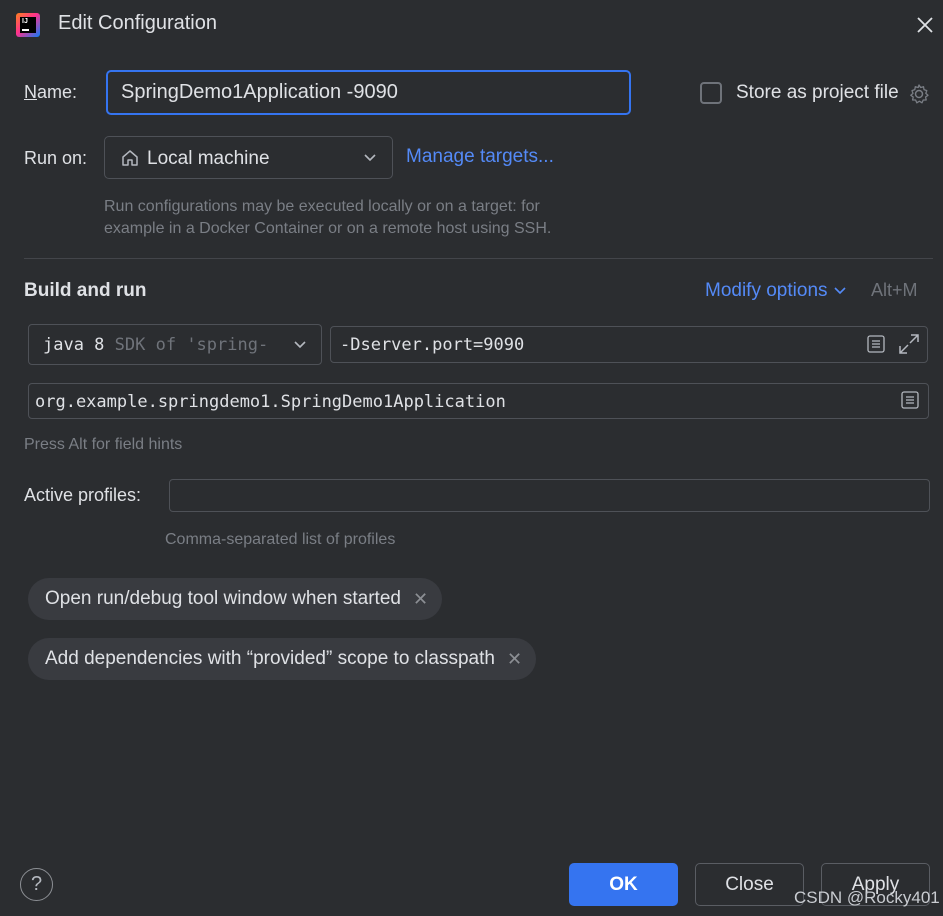  What do you see at coordinates (208, 158) in the screenshot?
I see `run-on-value: Local machine` at bounding box center [208, 158].